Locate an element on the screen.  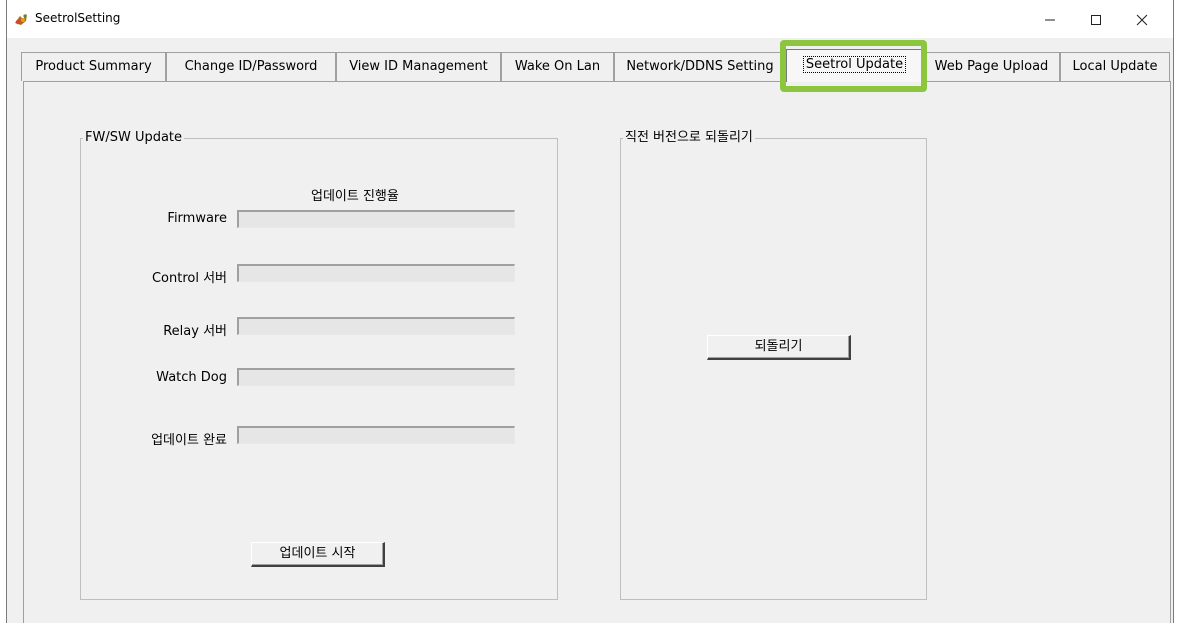
close-icon is located at coordinates (1142, 19).